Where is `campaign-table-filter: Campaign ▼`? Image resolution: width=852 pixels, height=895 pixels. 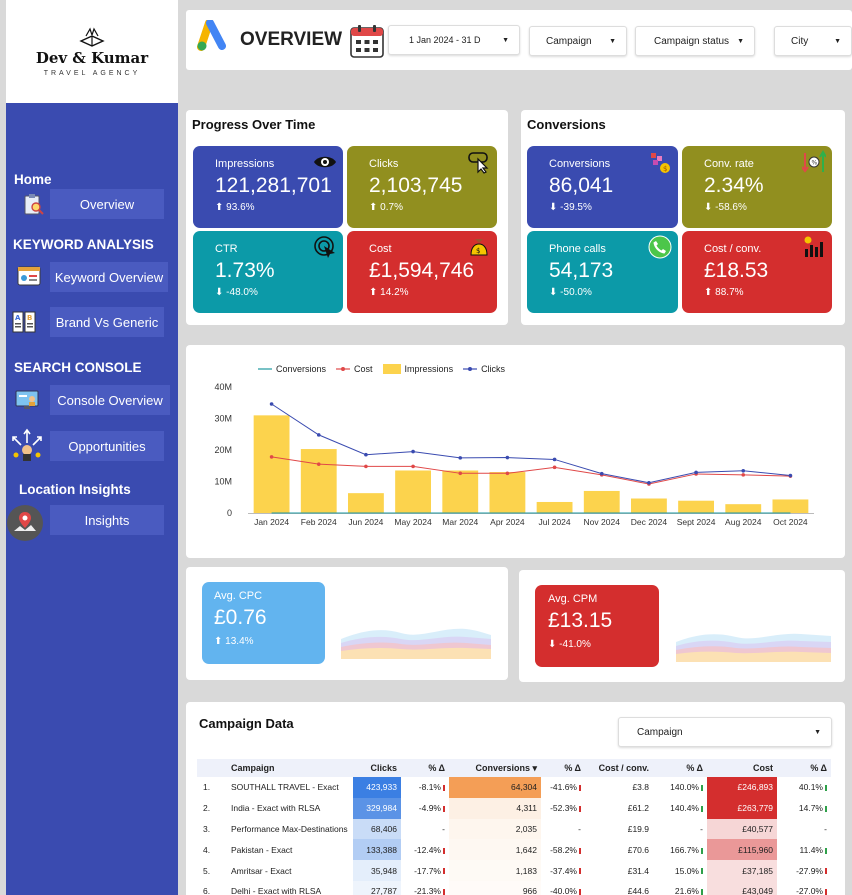
campaign-table-filter: Campaign ▼ is located at coordinates (725, 732).